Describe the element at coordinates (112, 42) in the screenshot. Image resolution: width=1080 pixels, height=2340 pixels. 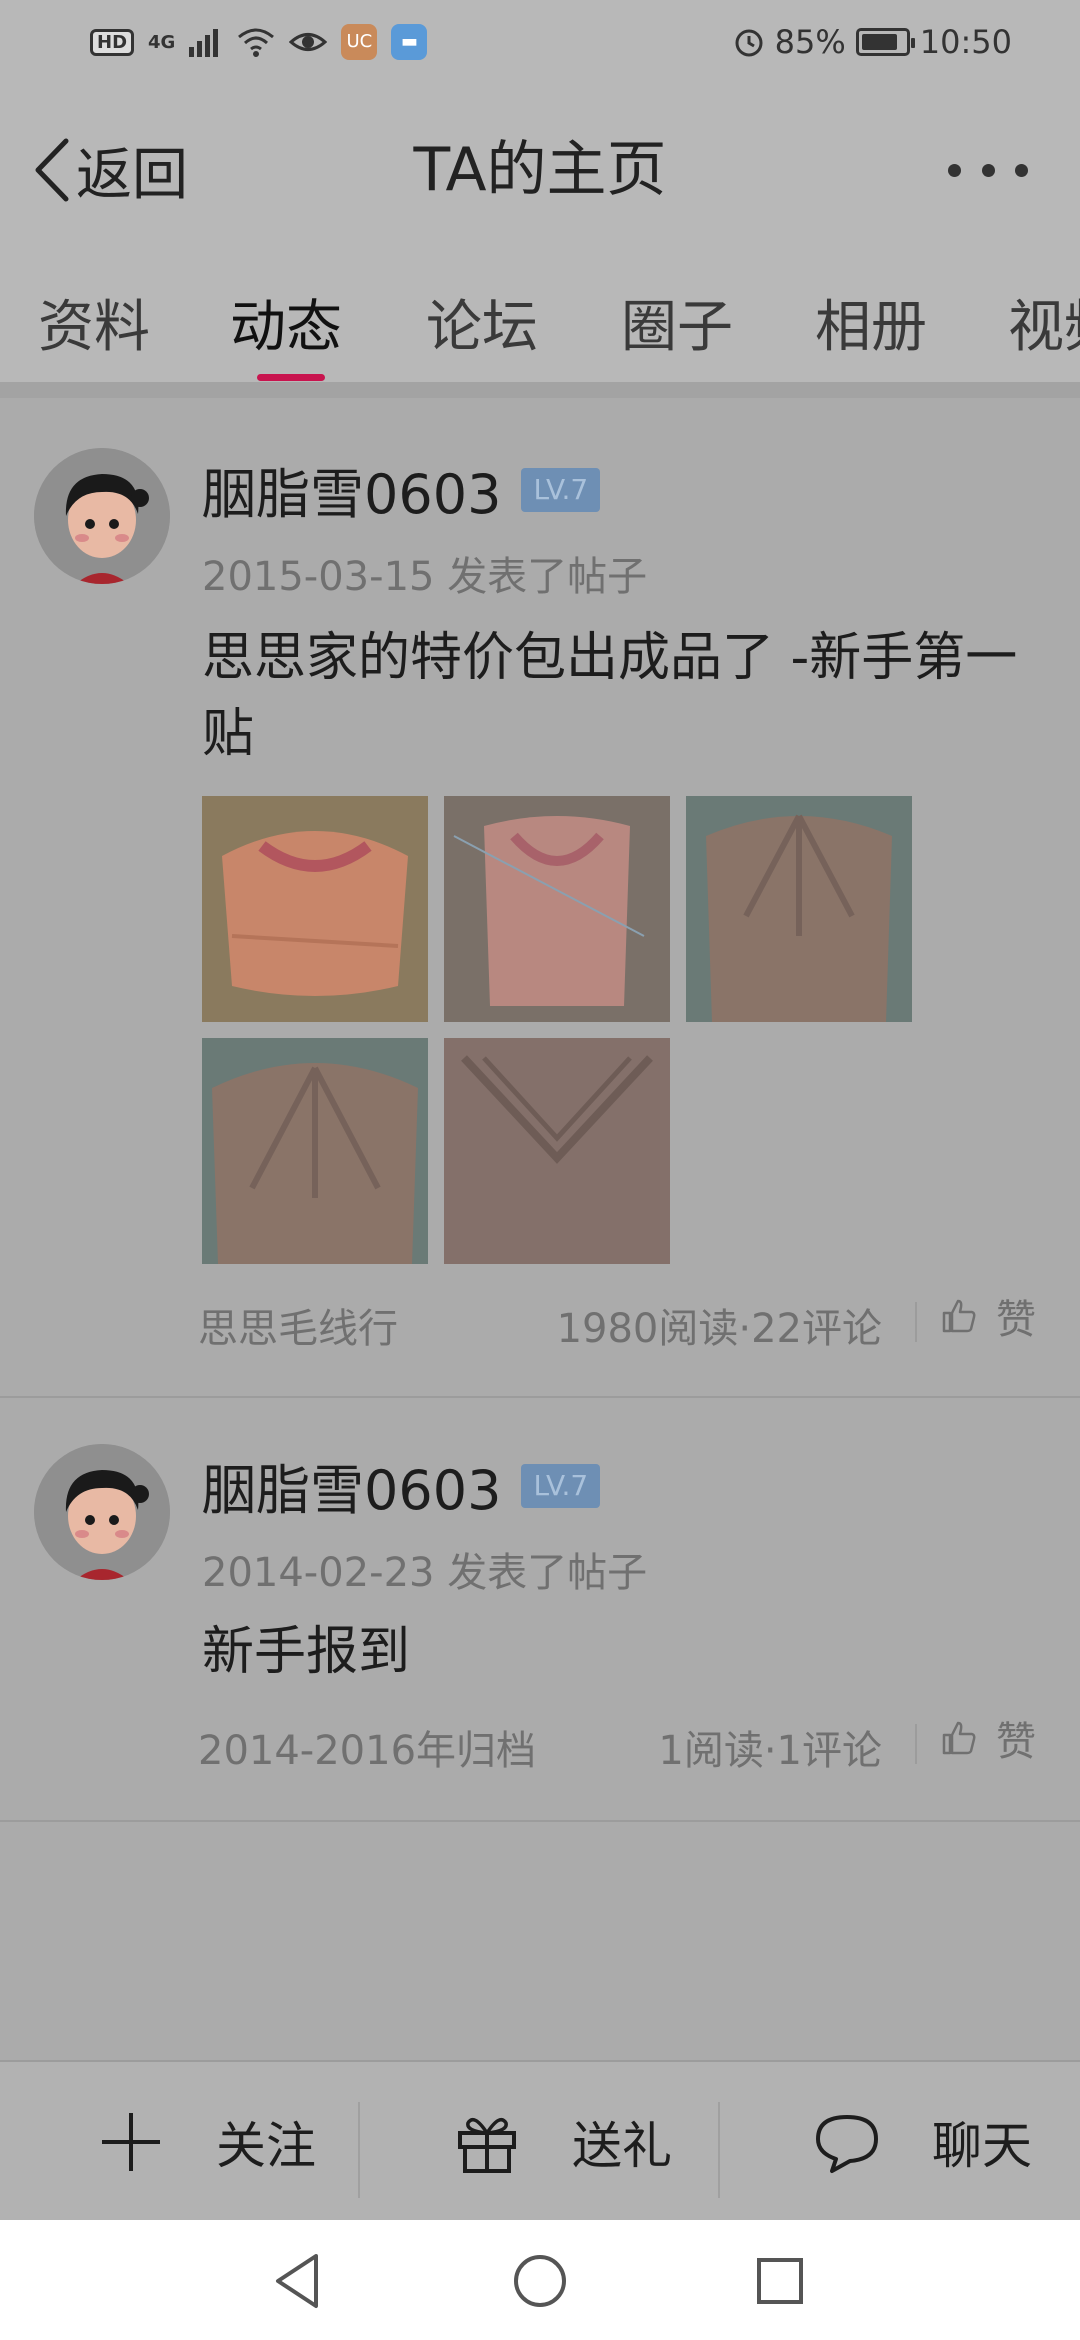
I see `hd-badge: HD` at that location.